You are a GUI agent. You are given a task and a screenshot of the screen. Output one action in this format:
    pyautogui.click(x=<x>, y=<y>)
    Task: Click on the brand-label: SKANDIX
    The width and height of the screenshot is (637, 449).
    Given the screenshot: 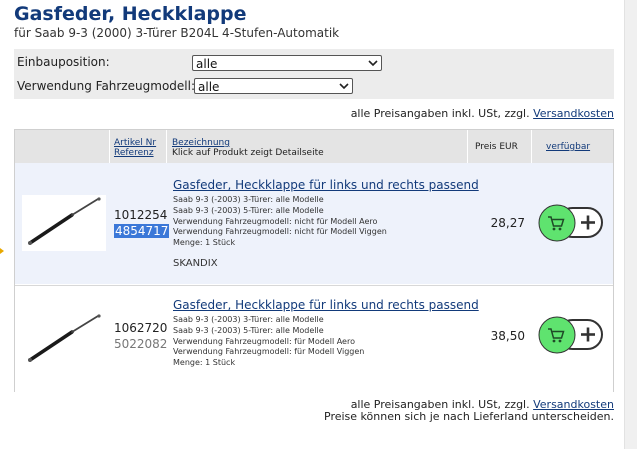 What is the action you would take?
    pyautogui.click(x=195, y=263)
    